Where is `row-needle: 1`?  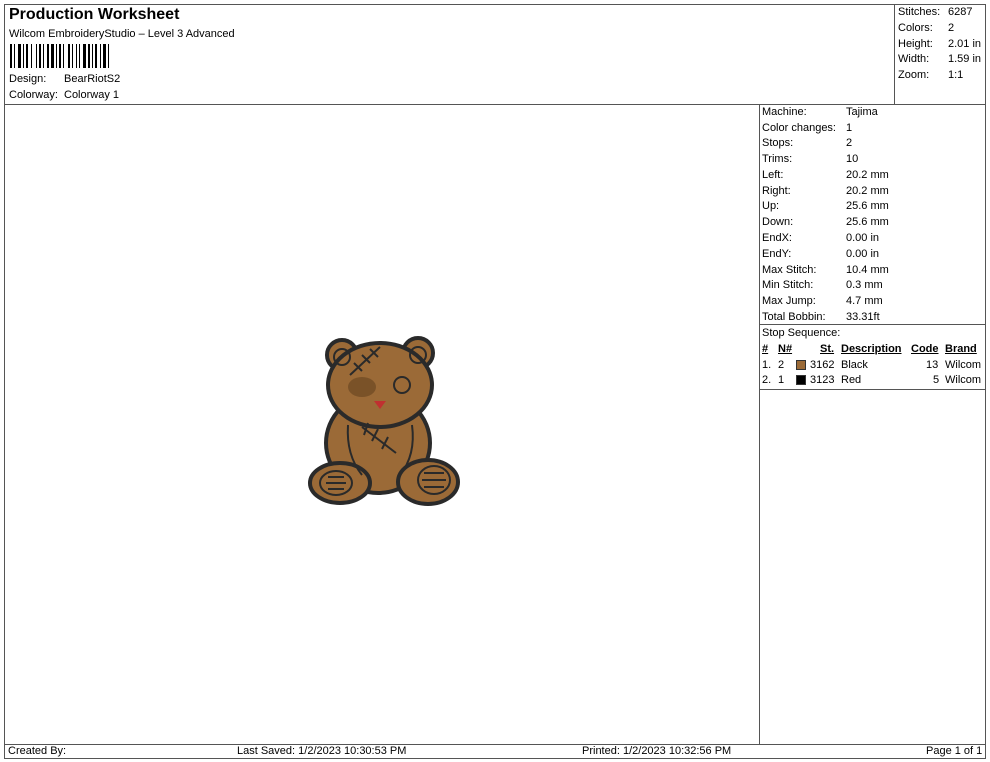 row-needle: 1 is located at coordinates (781, 380).